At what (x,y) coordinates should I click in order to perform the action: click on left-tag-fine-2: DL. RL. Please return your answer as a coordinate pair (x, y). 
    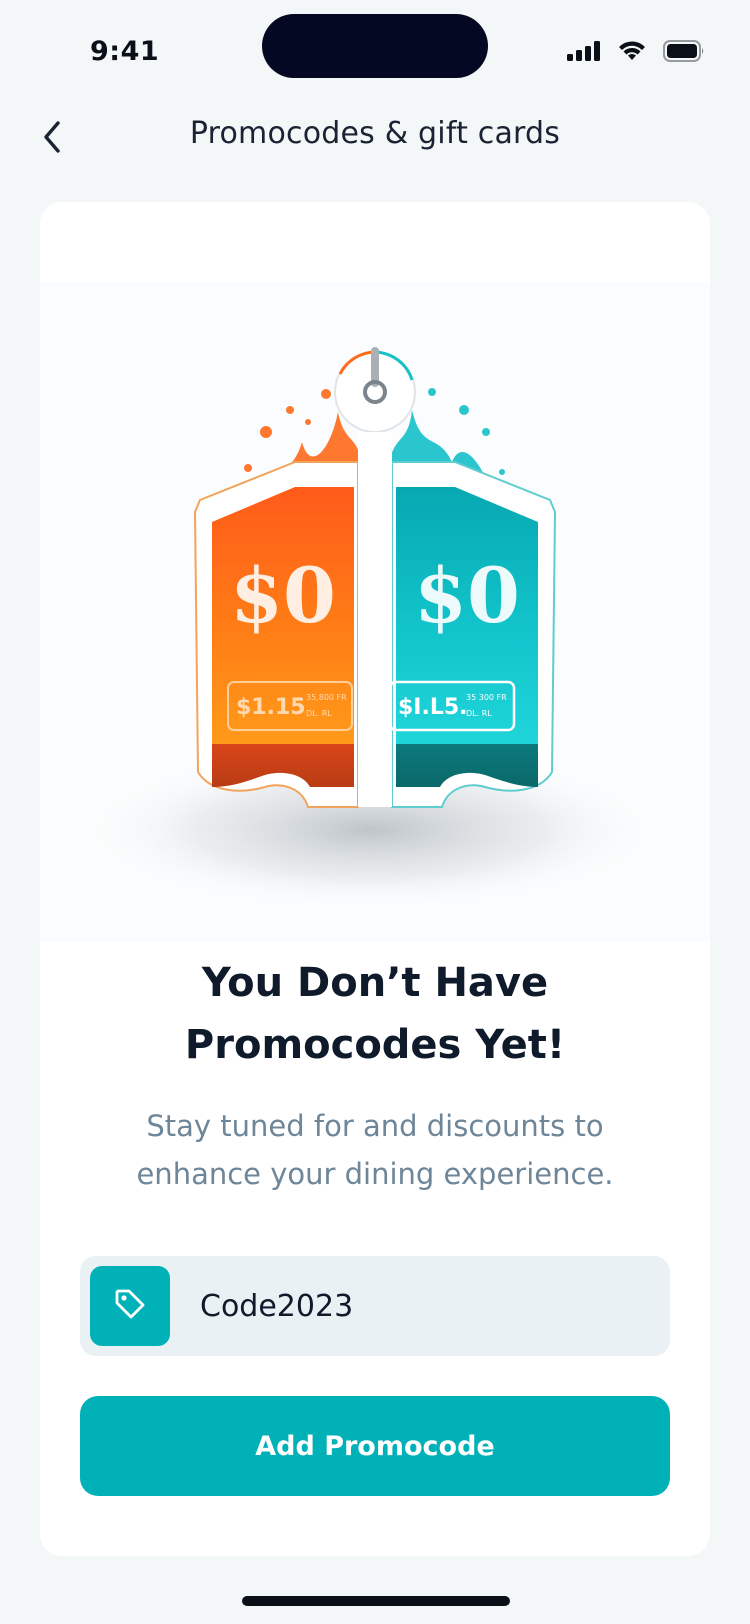
    Looking at the image, I should click on (319, 713).